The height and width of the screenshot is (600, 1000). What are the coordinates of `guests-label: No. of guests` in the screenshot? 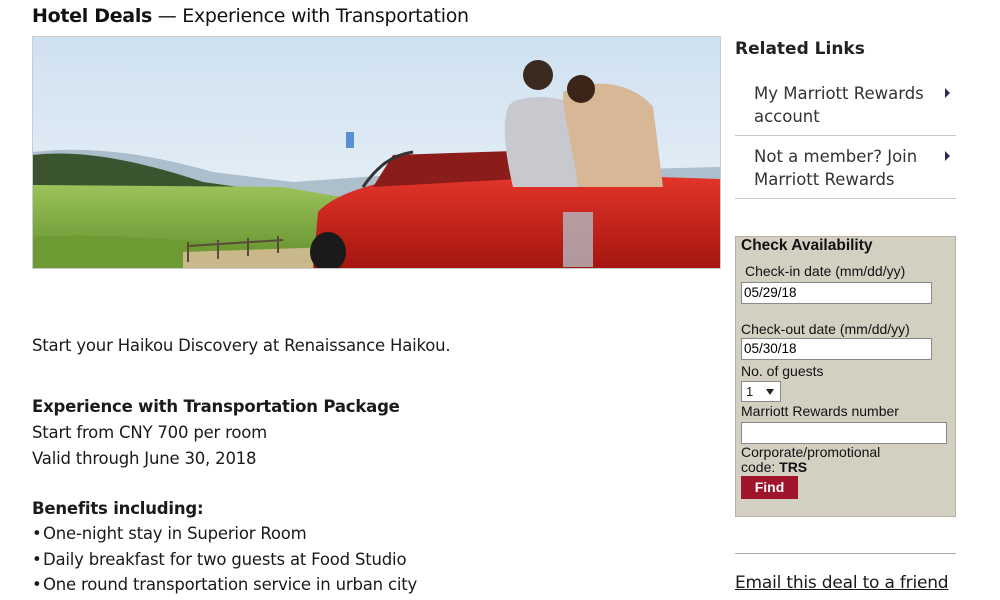 It's located at (782, 371).